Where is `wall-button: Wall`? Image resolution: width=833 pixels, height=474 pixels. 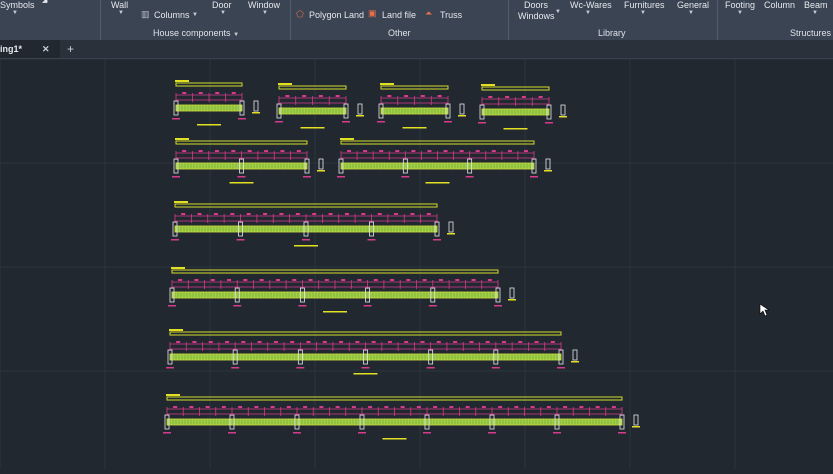
wall-button: Wall is located at coordinates (119, 5).